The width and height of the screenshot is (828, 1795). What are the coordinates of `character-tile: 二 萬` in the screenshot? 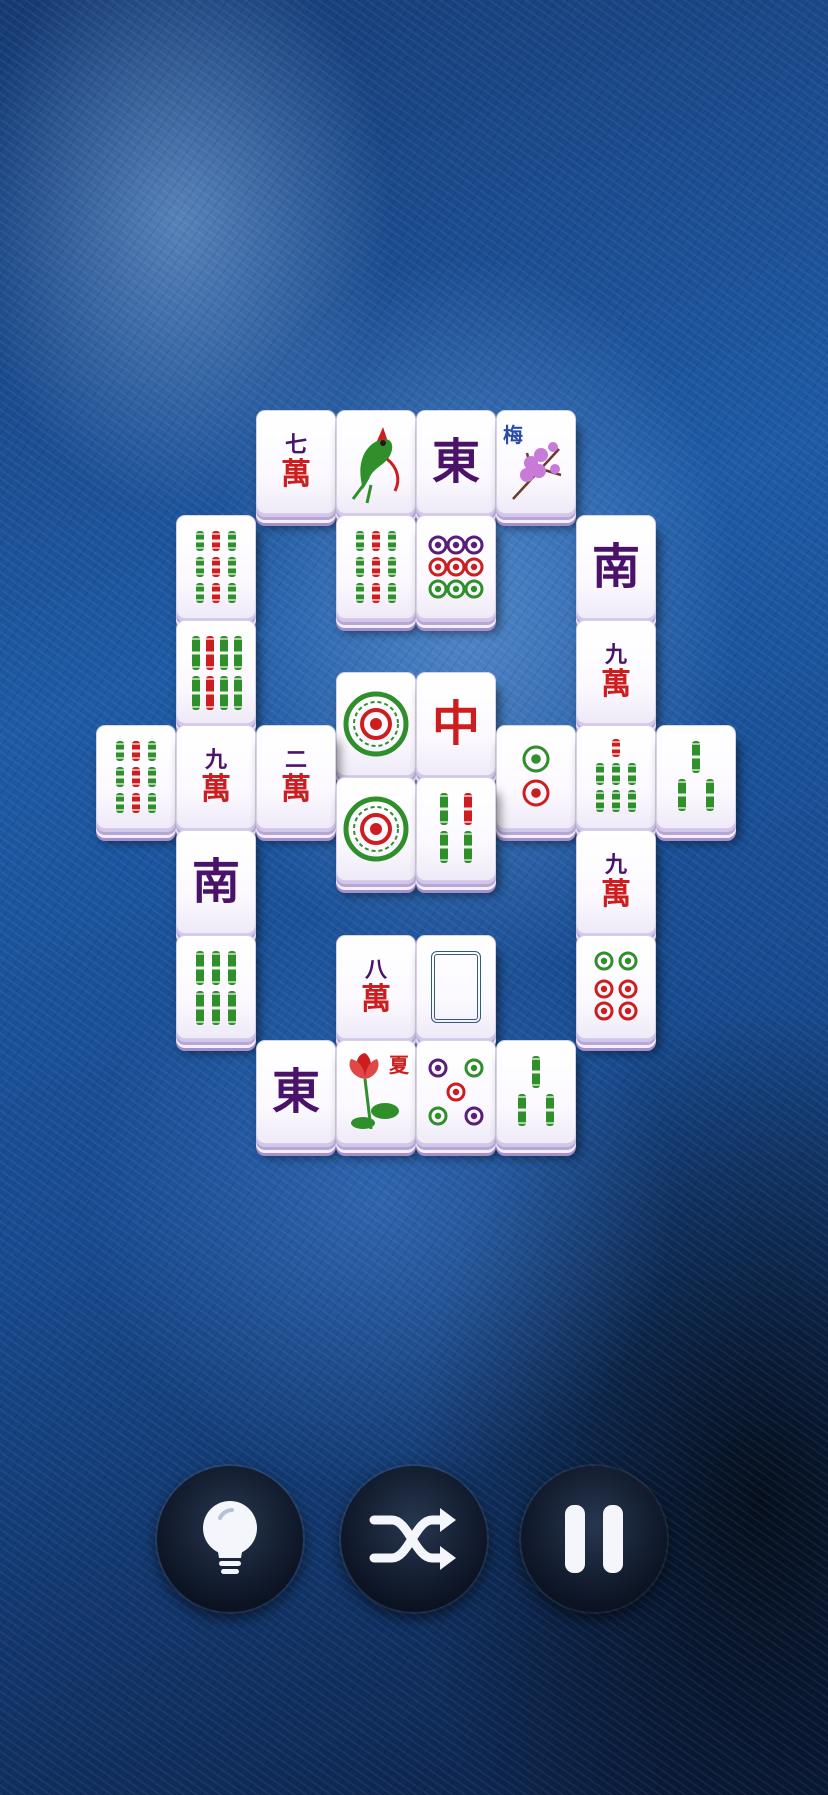 It's located at (296, 777).